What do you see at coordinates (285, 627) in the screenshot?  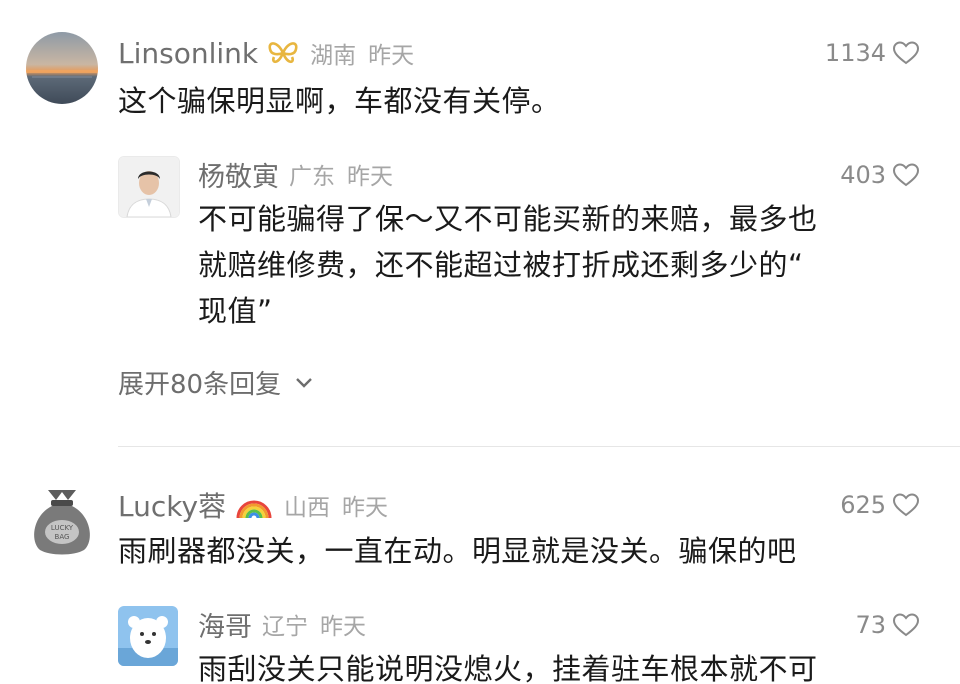 I see `region: 辽宁` at bounding box center [285, 627].